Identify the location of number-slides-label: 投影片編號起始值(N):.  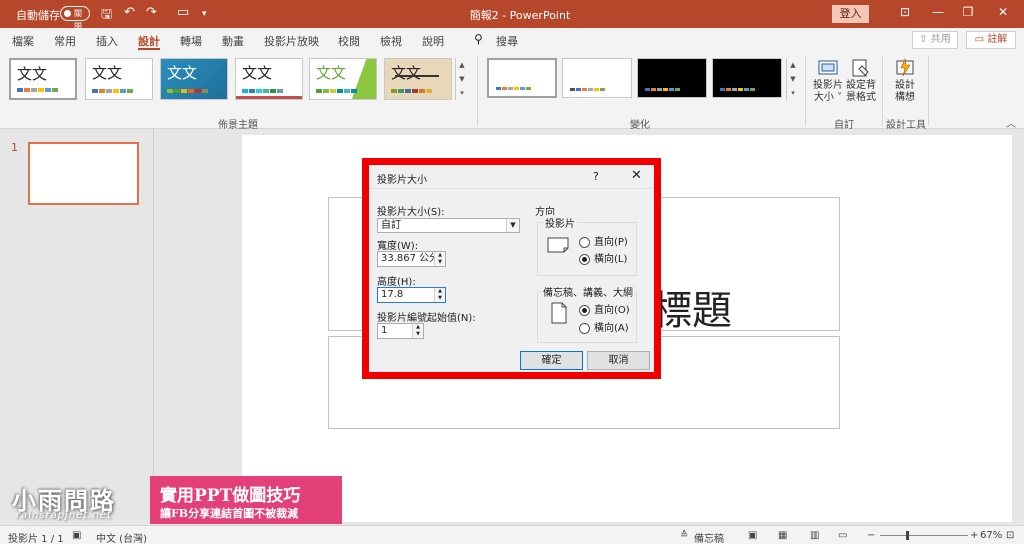
(426, 318).